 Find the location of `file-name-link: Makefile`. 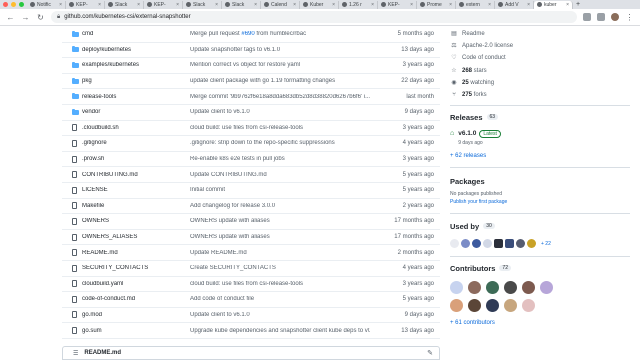

file-name-link: Makefile is located at coordinates (136, 206).